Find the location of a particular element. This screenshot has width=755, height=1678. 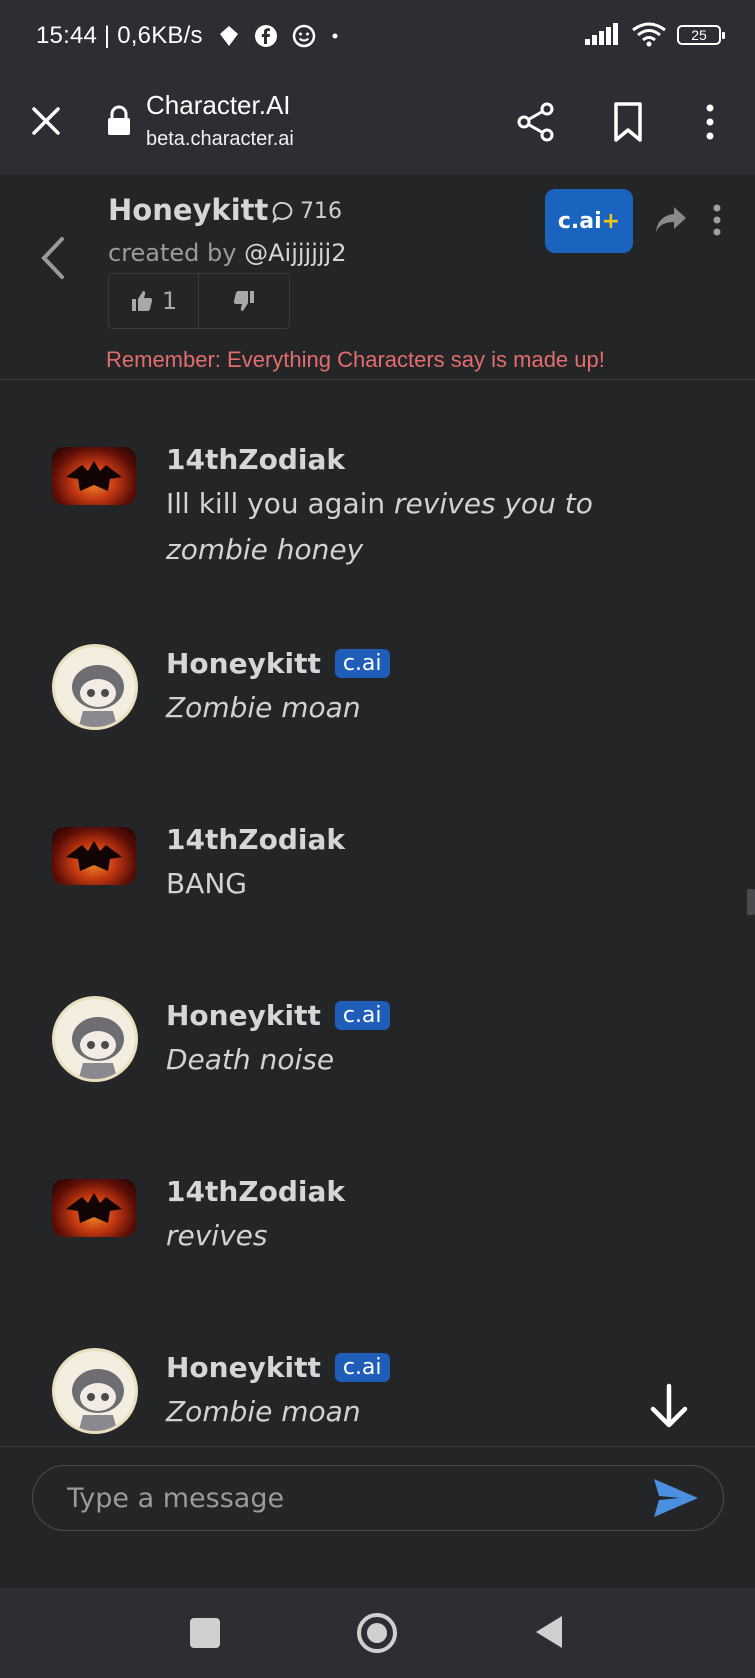

thumbs-up-icon is located at coordinates (141, 301).